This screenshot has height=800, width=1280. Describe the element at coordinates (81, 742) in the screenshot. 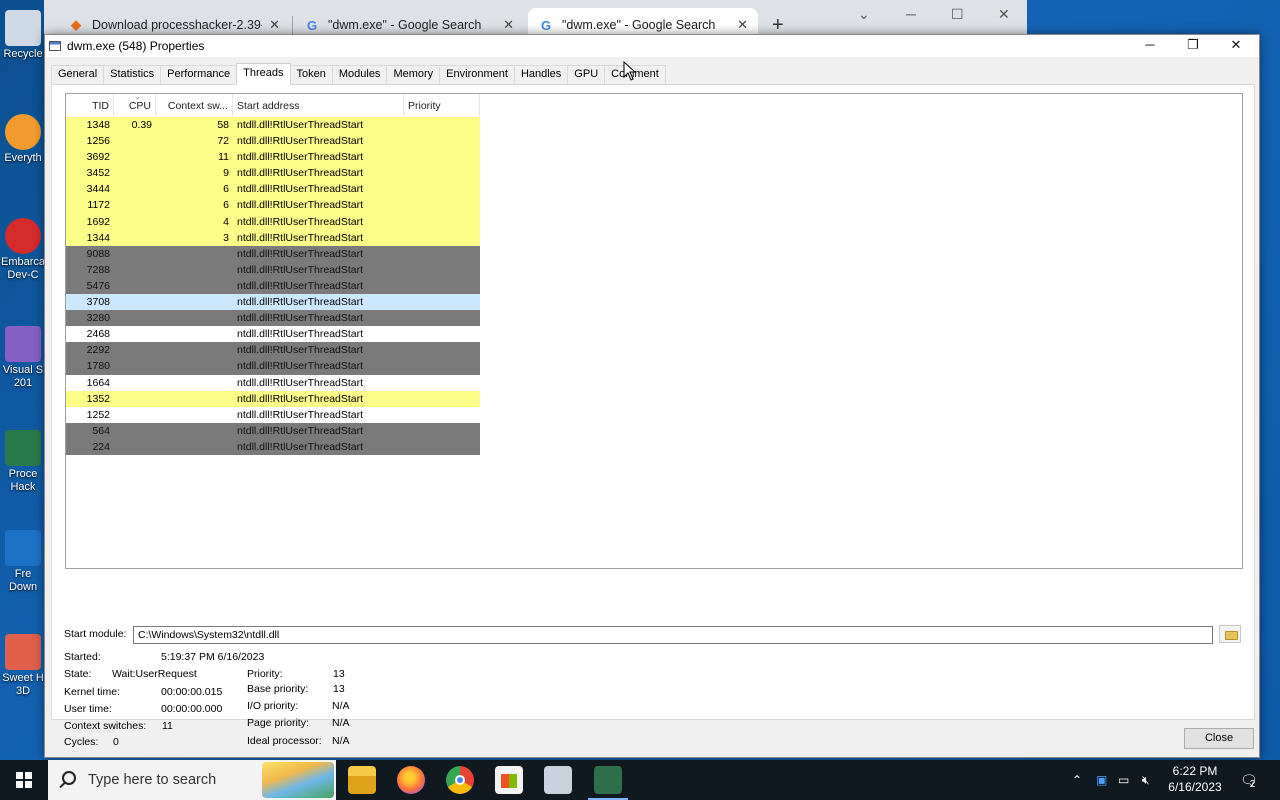

I see `cycles-label: Cycles:` at that location.